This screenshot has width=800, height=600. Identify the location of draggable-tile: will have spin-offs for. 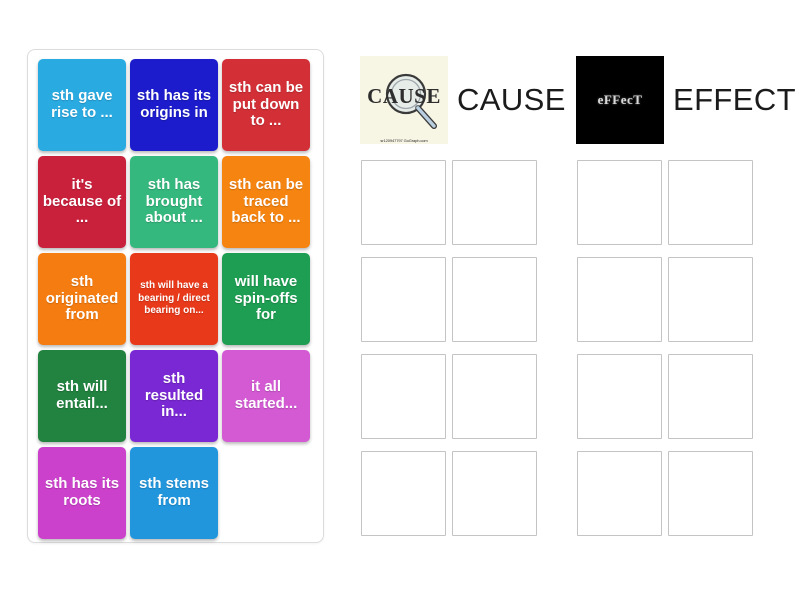
(266, 299).